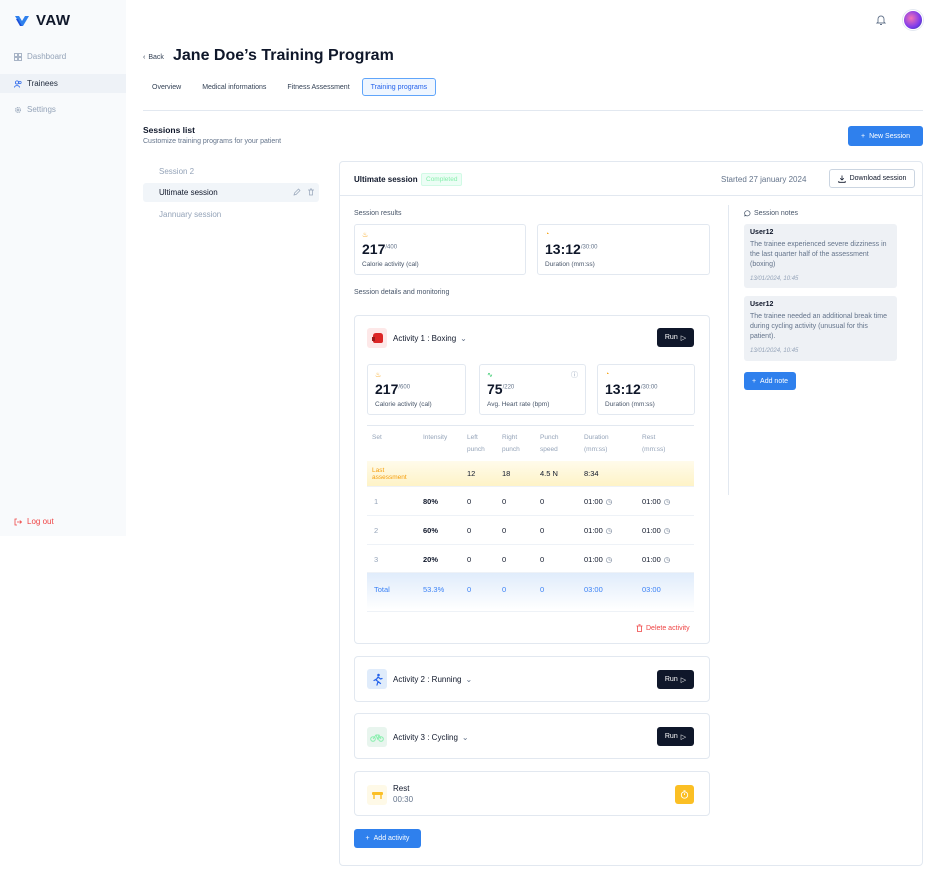  I want to click on stat-value: 13:12/30:00, so click(631, 389).